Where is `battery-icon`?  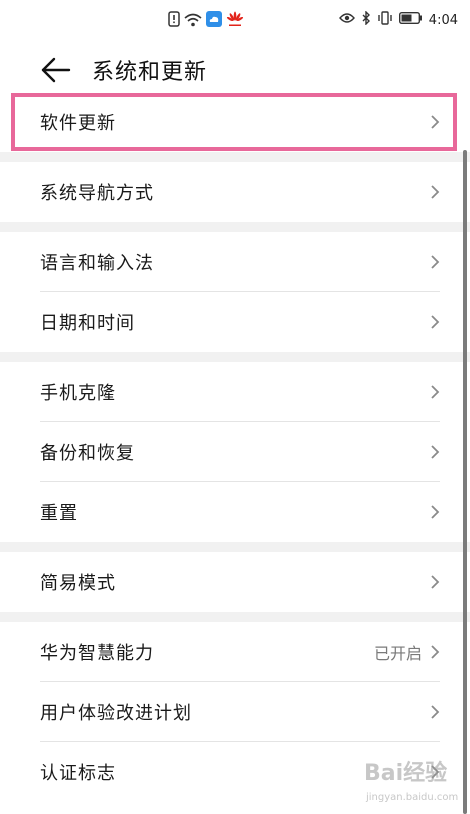 battery-icon is located at coordinates (410, 19).